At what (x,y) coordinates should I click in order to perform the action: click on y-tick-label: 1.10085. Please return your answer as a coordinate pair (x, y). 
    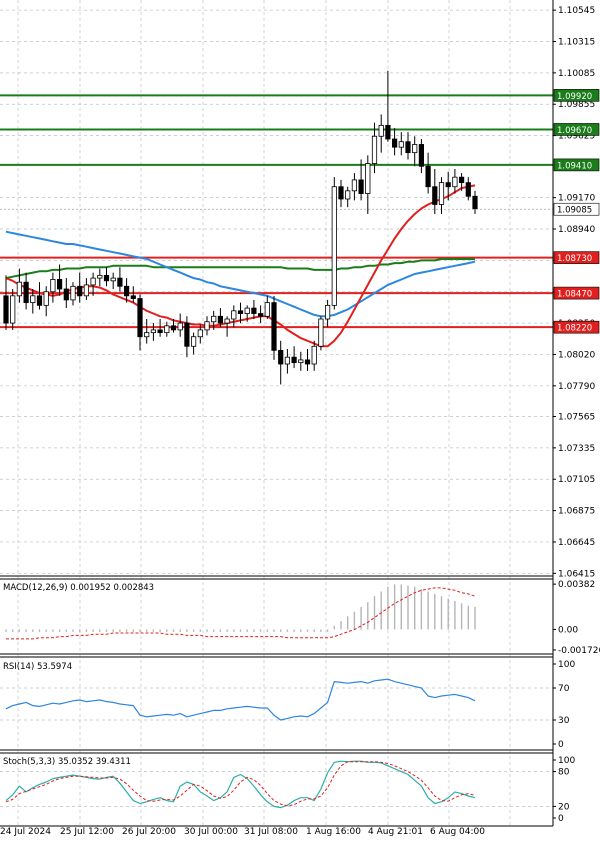
    Looking at the image, I should click on (576, 74).